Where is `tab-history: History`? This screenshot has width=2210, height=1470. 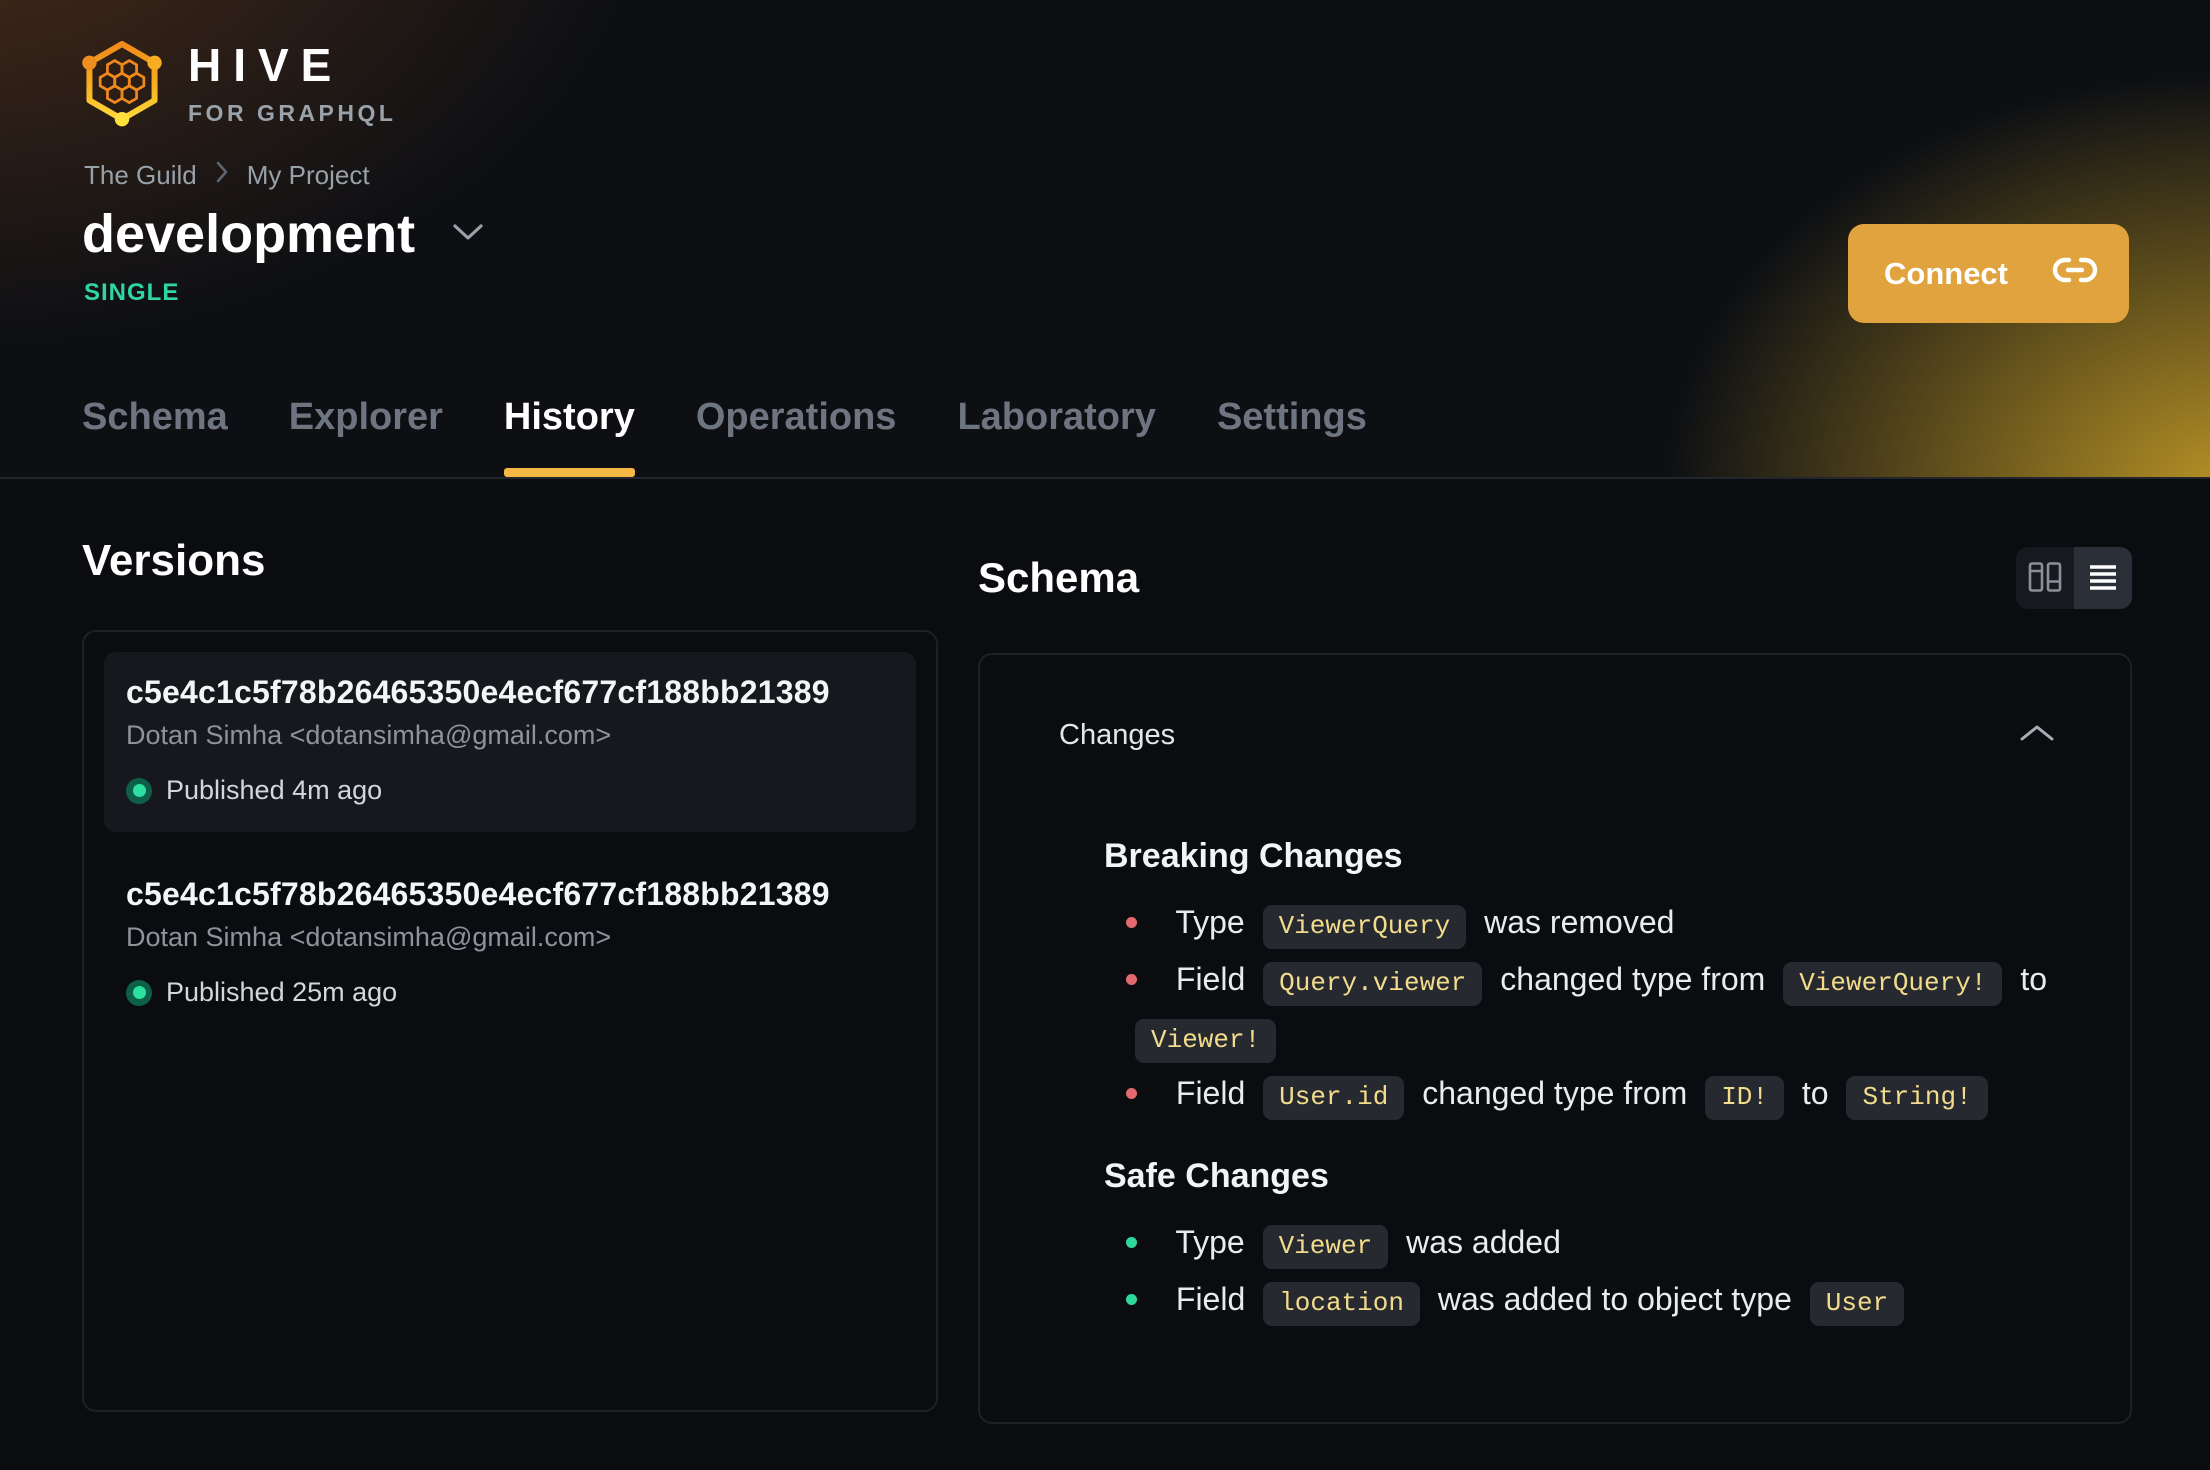
tab-history: History is located at coordinates (569, 417).